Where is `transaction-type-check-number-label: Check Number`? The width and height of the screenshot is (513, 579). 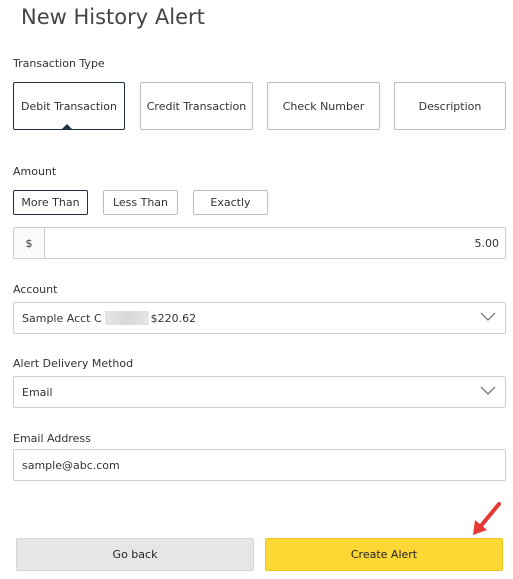 transaction-type-check-number-label: Check Number is located at coordinates (323, 106).